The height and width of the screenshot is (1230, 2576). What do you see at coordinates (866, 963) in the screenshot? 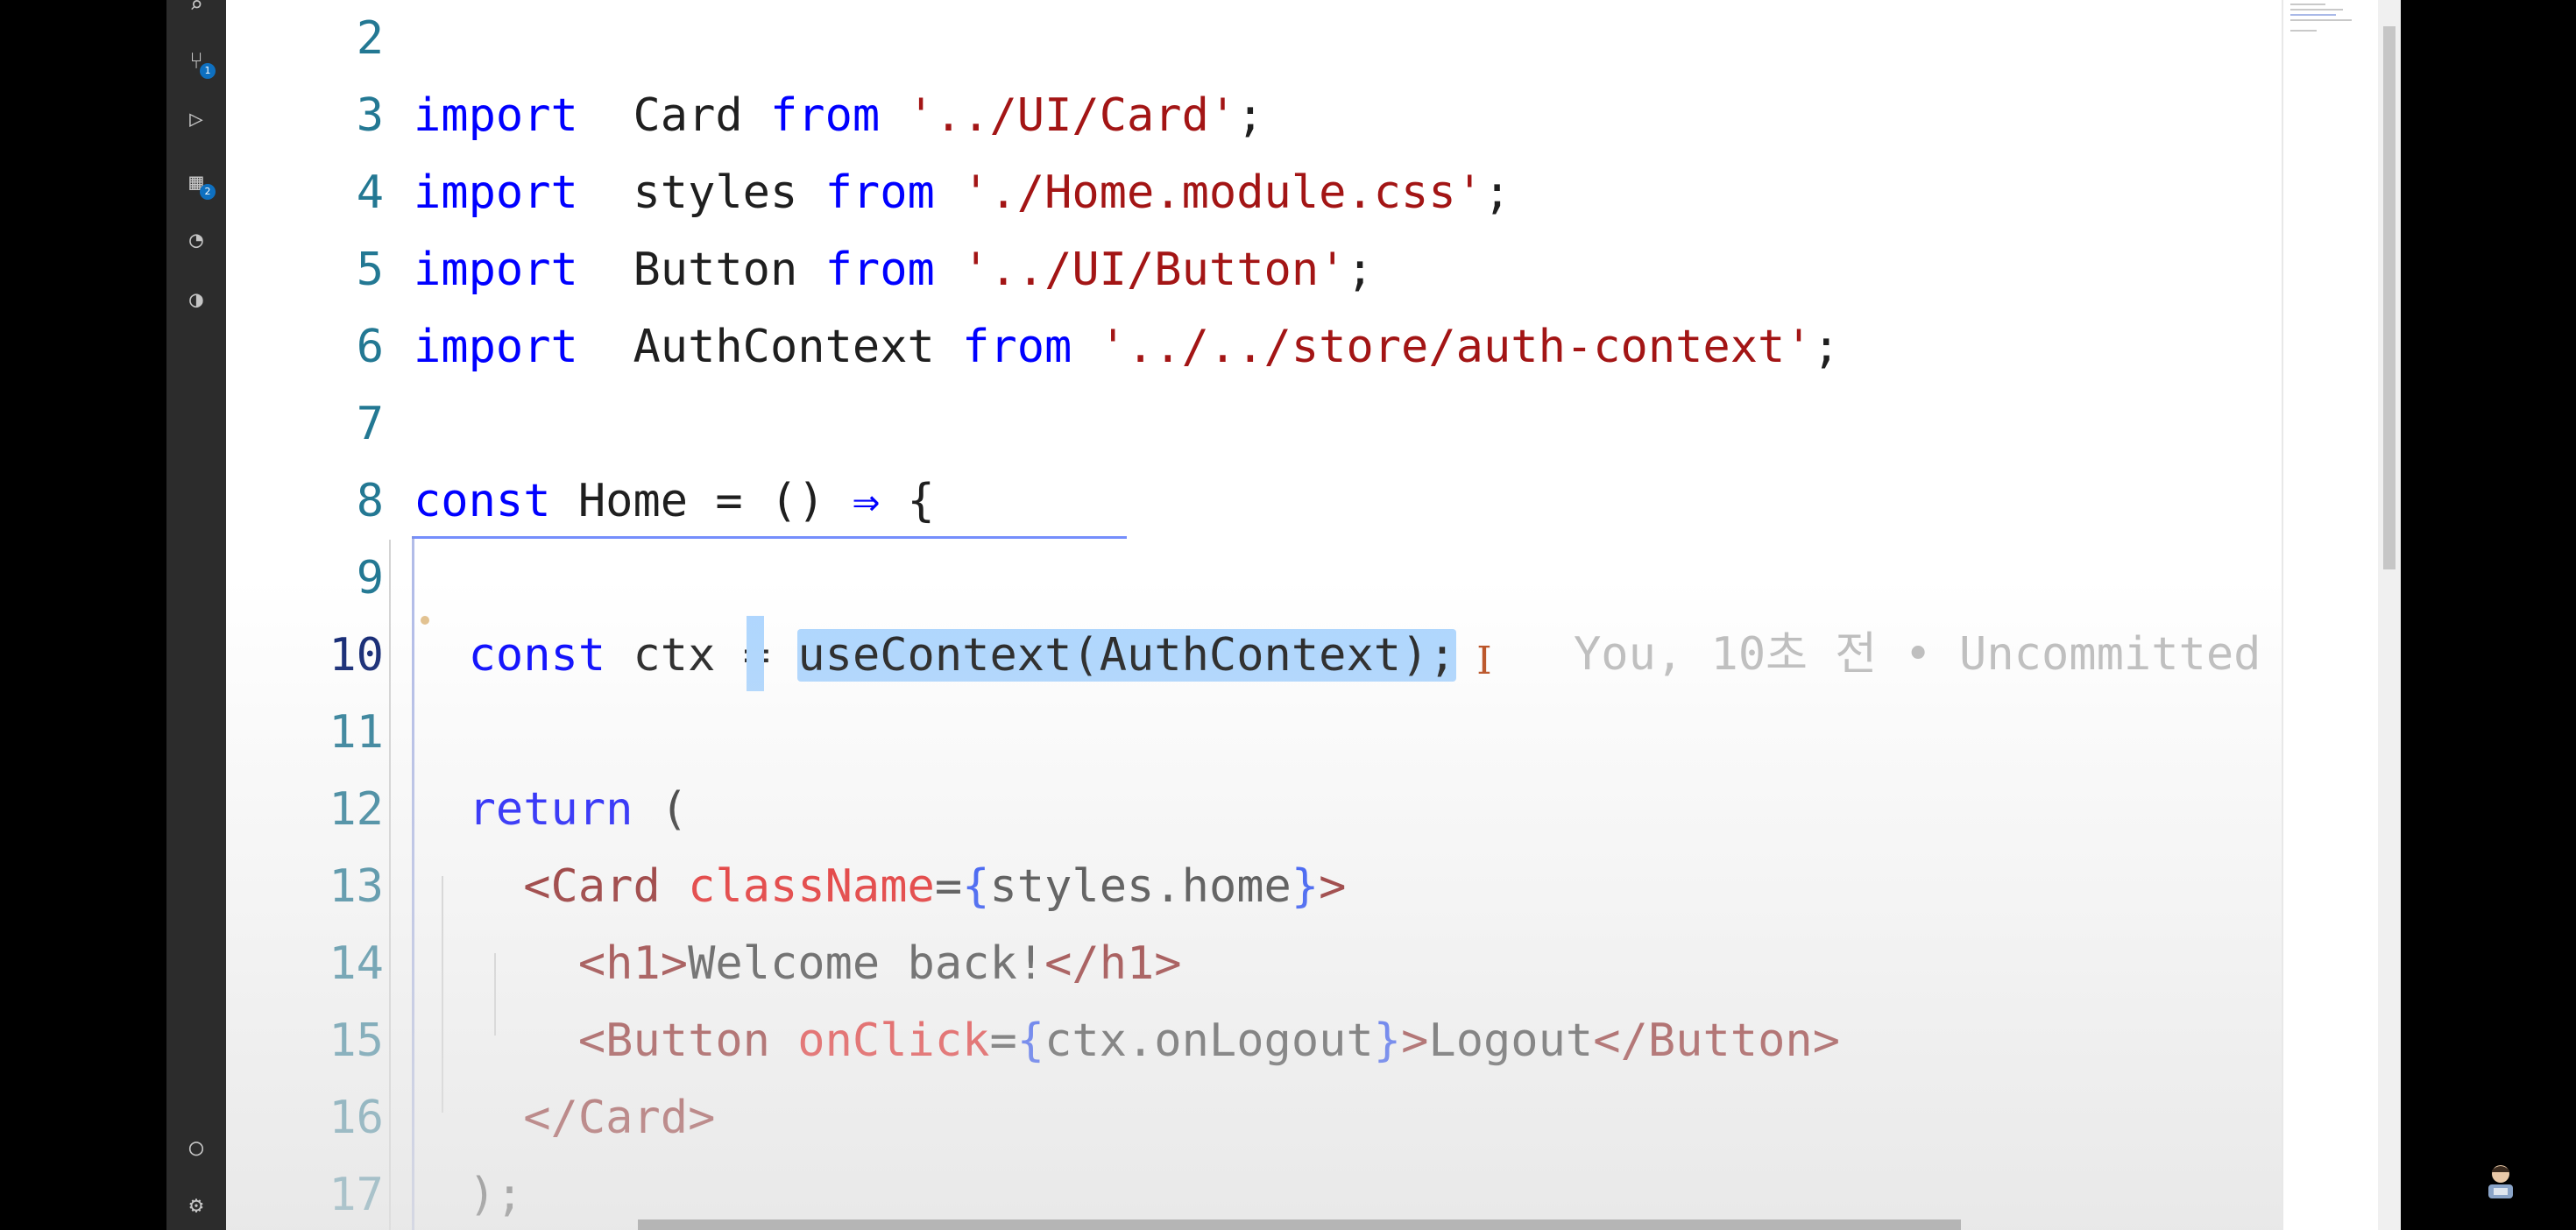
I see `code-token: Welcome back!` at bounding box center [866, 963].